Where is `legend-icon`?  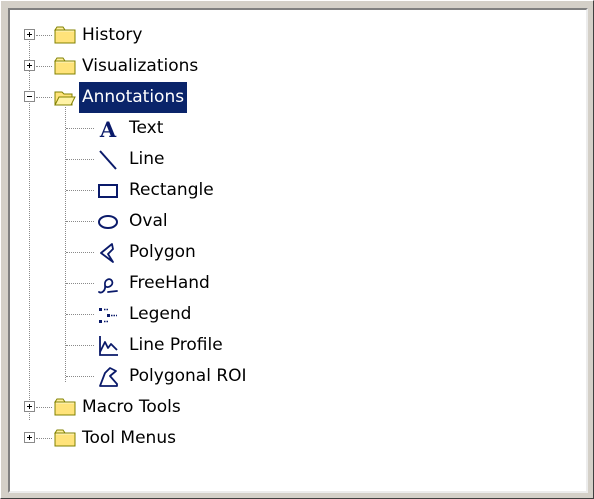 legend-icon is located at coordinates (108, 315).